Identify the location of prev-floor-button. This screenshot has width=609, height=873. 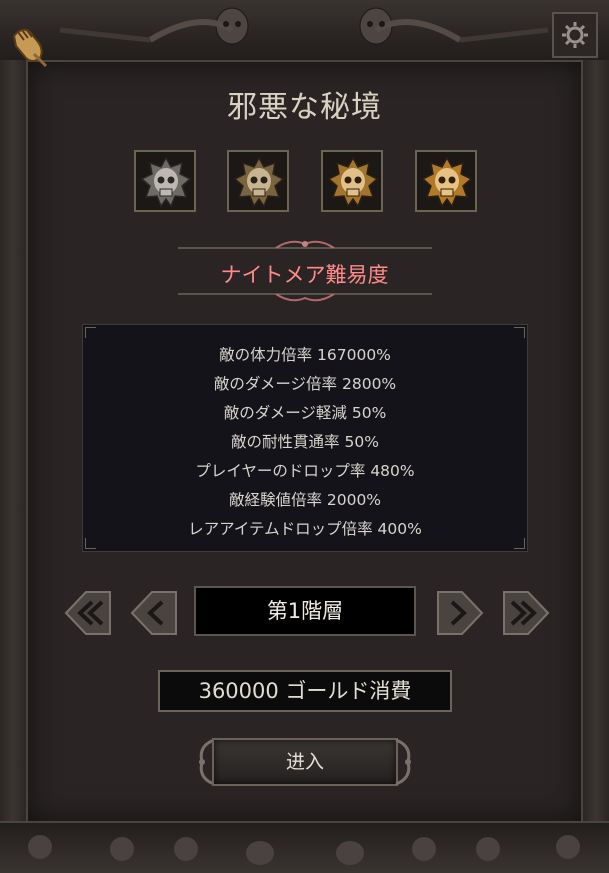
(154, 613).